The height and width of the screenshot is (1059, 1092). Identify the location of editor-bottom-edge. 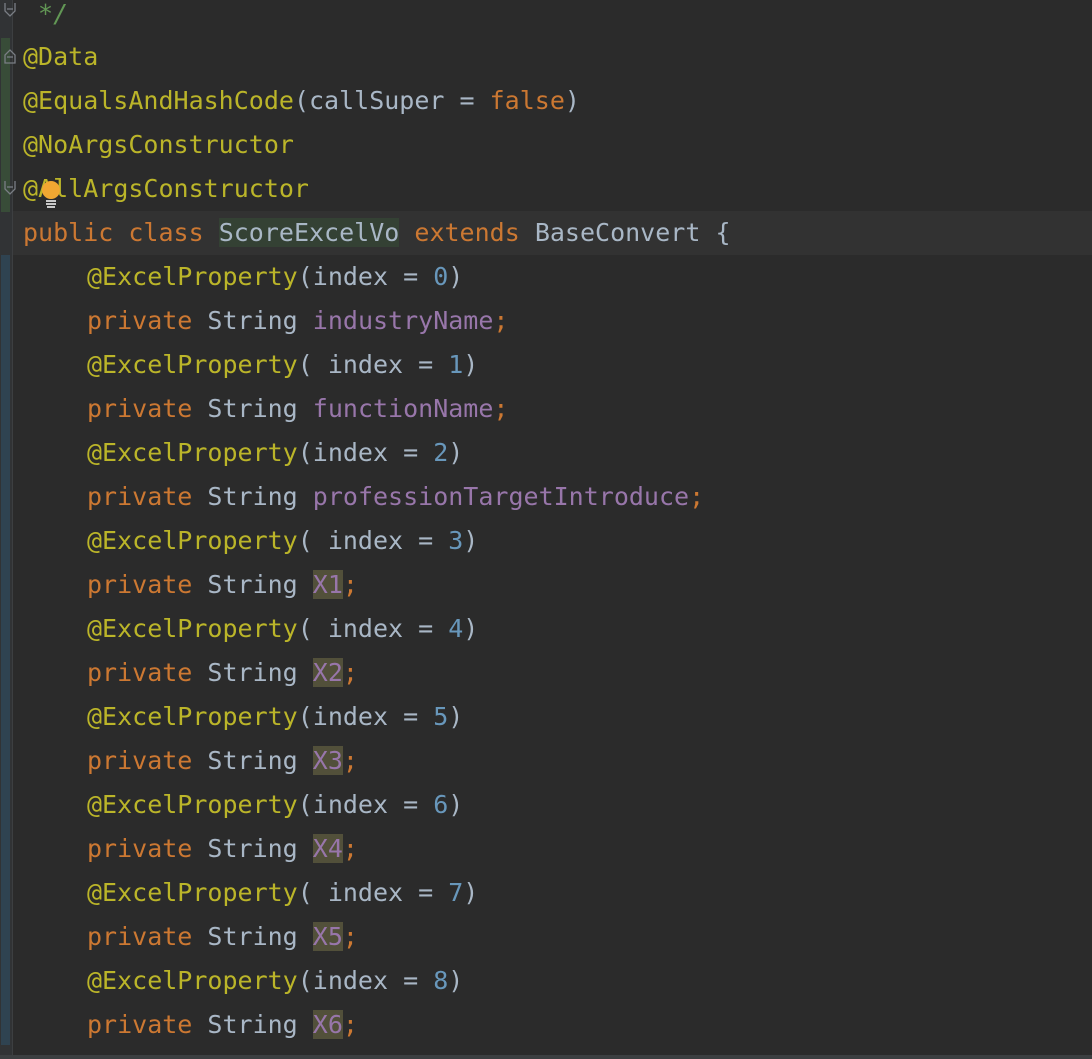
(546, 1057).